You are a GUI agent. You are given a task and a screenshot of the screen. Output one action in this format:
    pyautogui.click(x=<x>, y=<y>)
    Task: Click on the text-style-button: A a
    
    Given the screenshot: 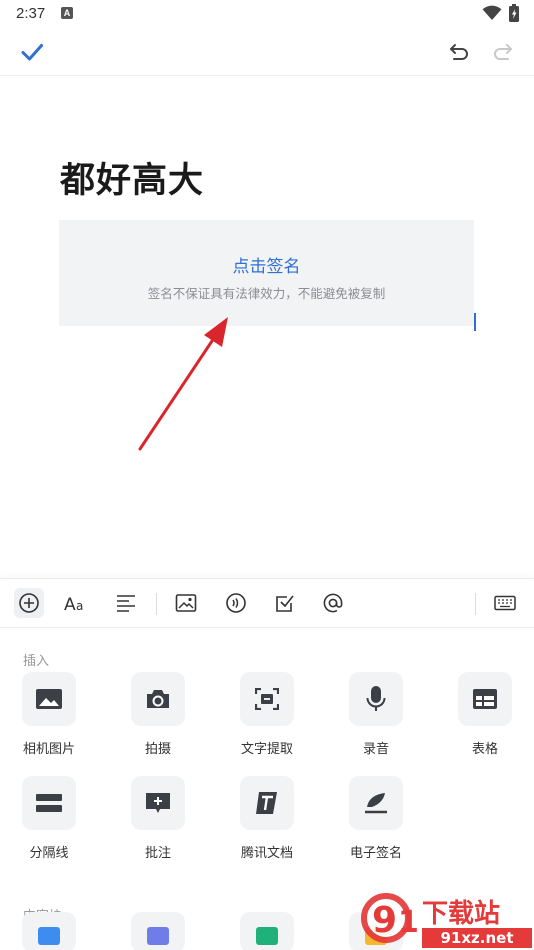 What is the action you would take?
    pyautogui.click(x=77, y=603)
    